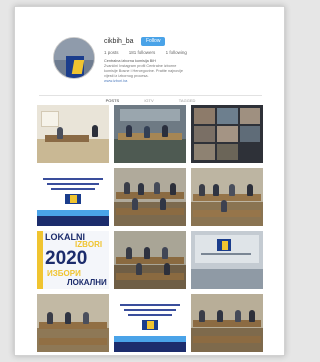 The image size is (320, 362). What do you see at coordinates (64, 273) in the screenshot?
I see `izbori-cyrillic-word: ИЗБОРИ` at bounding box center [64, 273].